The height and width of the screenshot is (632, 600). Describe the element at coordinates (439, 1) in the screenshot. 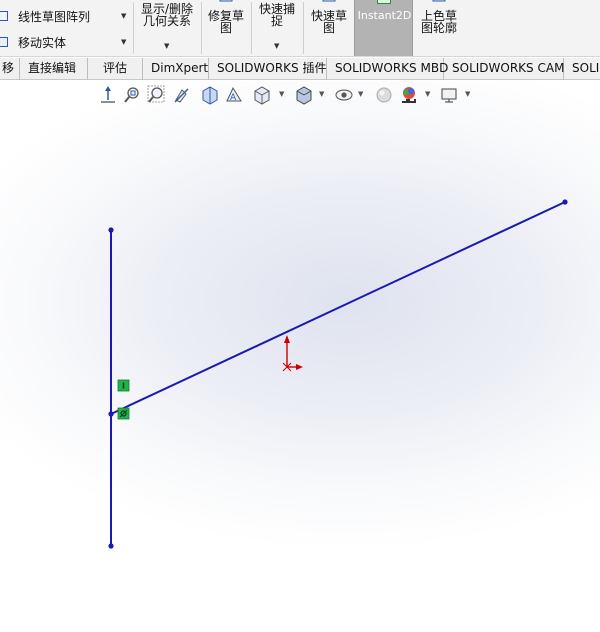

I see `shaded-contours-icon` at that location.